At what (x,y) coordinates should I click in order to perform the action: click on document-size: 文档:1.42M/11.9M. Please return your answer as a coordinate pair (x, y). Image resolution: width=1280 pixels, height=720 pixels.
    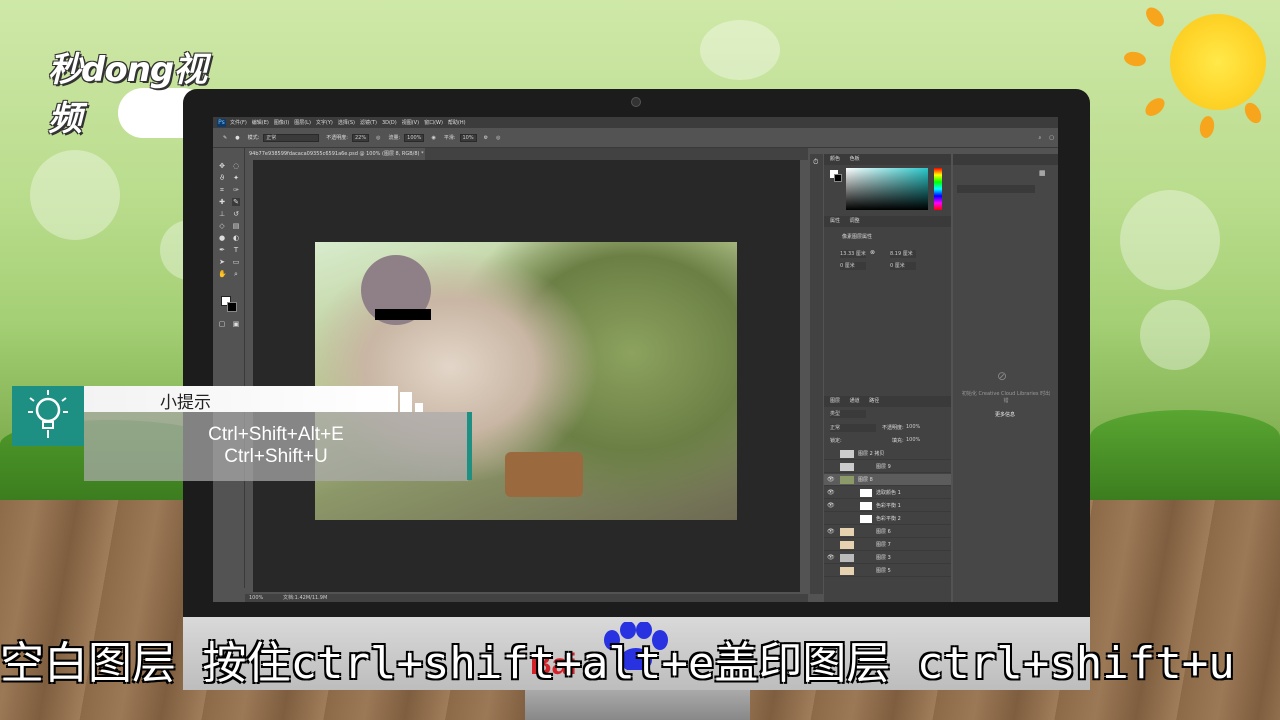
    Looking at the image, I should click on (305, 598).